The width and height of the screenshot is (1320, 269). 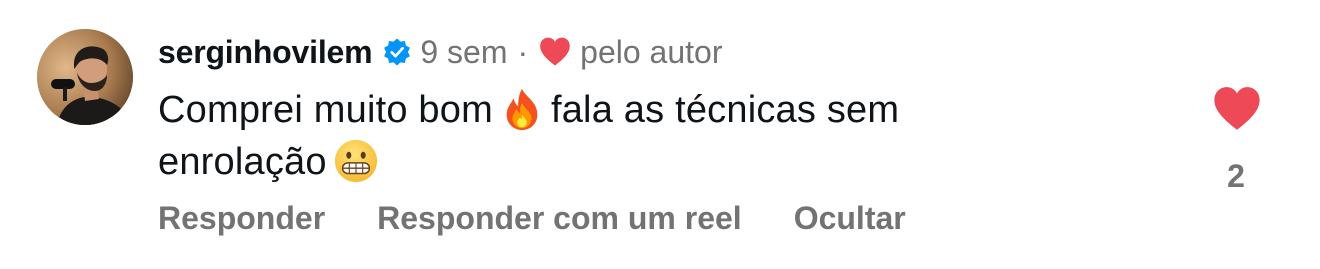 What do you see at coordinates (651, 51) in the screenshot?
I see `liked-by-author-label: pelo autor` at bounding box center [651, 51].